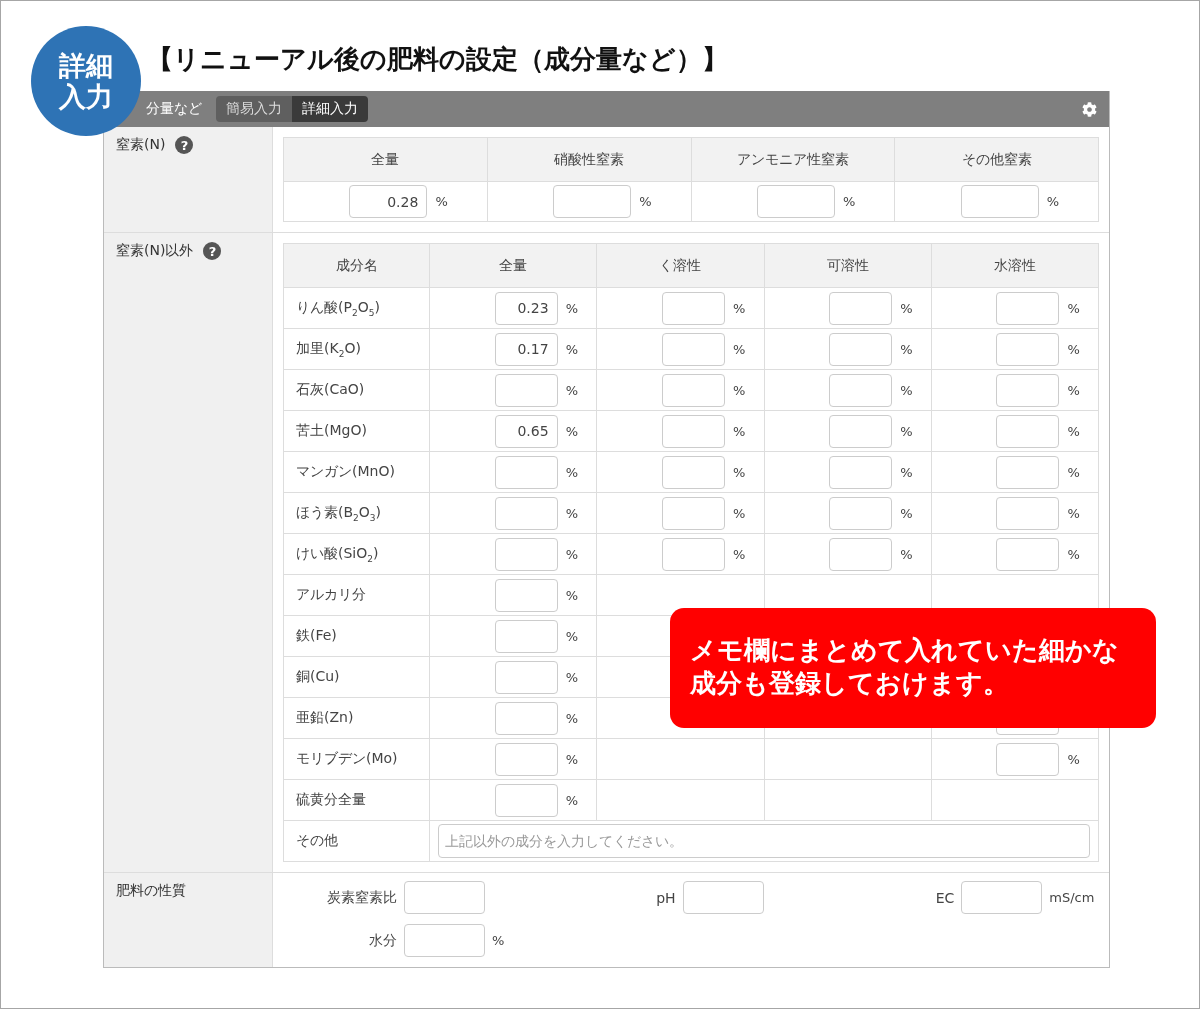 This screenshot has height=1009, width=1200. I want to click on info-tooltip: メモ欄にまとめて入れていた細かな成分も登録しておけます。, so click(913, 668).